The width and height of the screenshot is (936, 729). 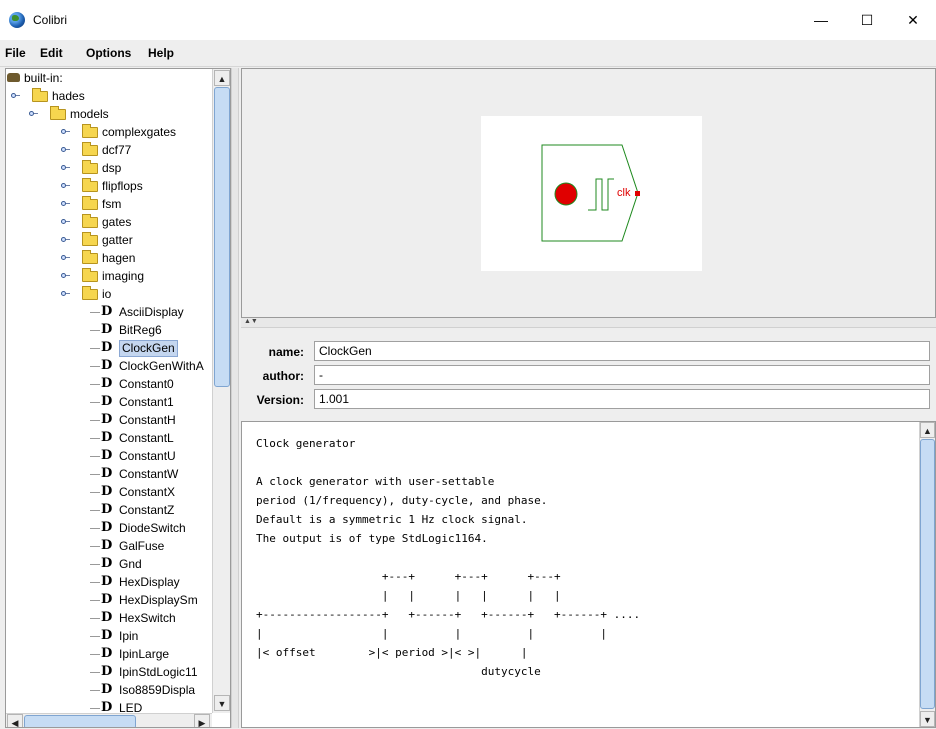 What do you see at coordinates (251, 321) in the screenshot?
I see `splitter-arrows-icon: ▲▼` at bounding box center [251, 321].